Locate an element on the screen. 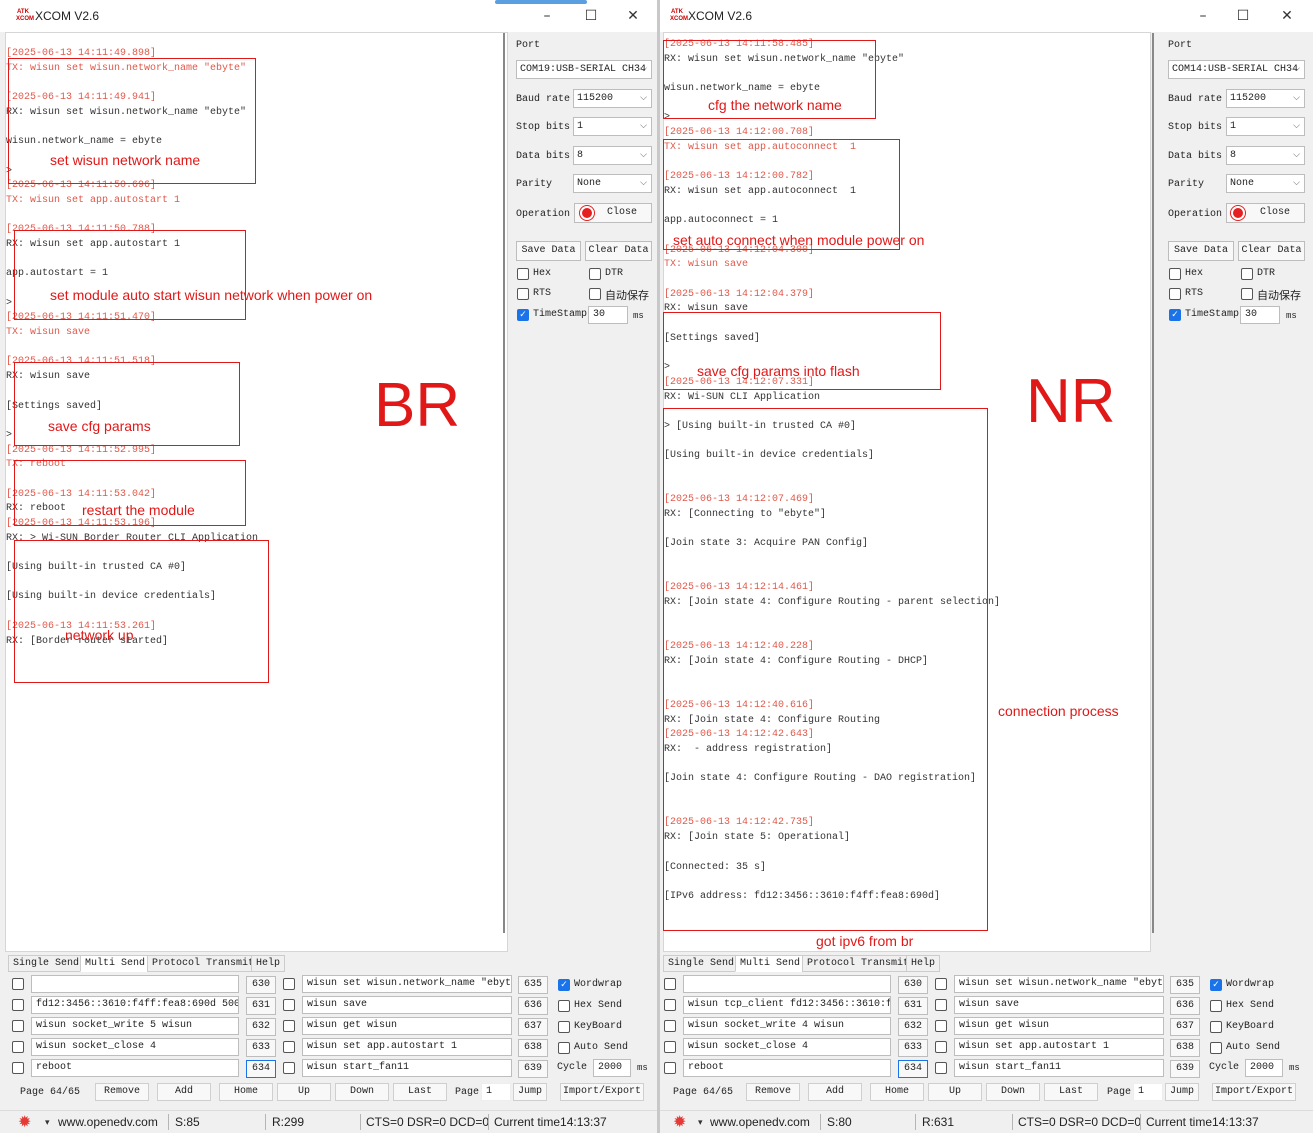 The height and width of the screenshot is (1133, 1313). send-command-input: wisun start_fan11 is located at coordinates (1059, 1068).